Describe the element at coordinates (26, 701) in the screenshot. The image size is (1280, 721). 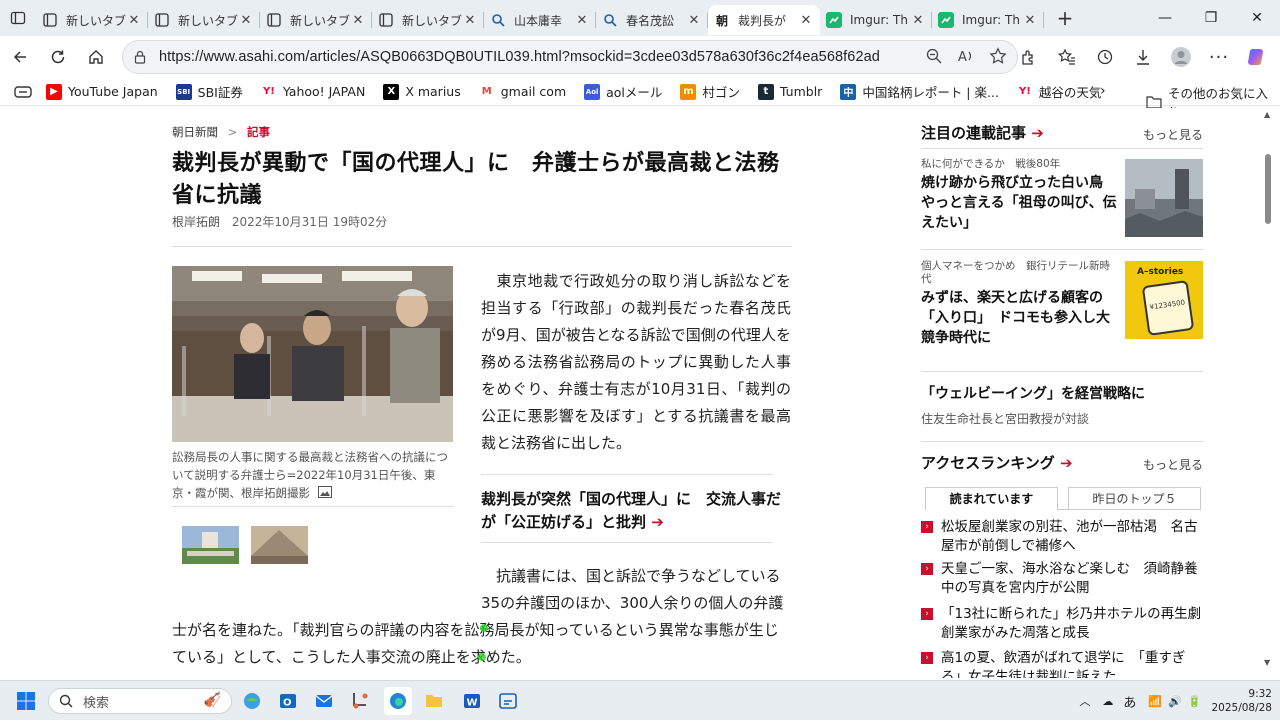
I see `windows-start-icon` at that location.